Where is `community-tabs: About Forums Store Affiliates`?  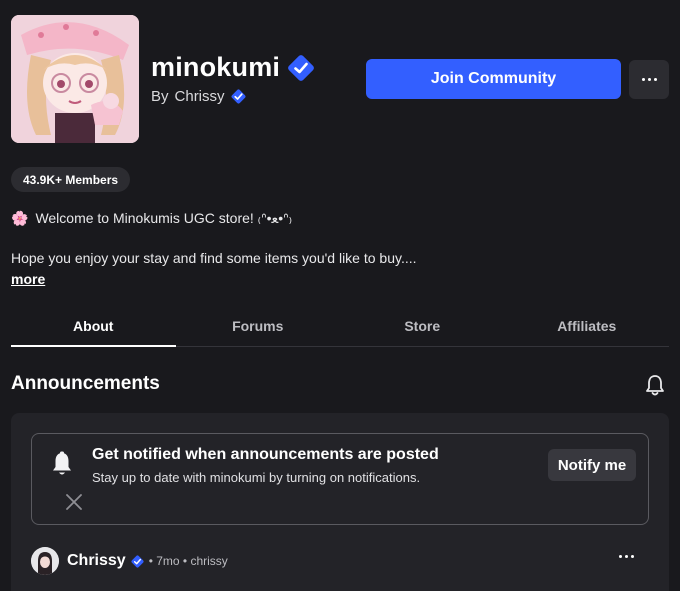
community-tabs: About Forums Store Affiliates is located at coordinates (340, 326).